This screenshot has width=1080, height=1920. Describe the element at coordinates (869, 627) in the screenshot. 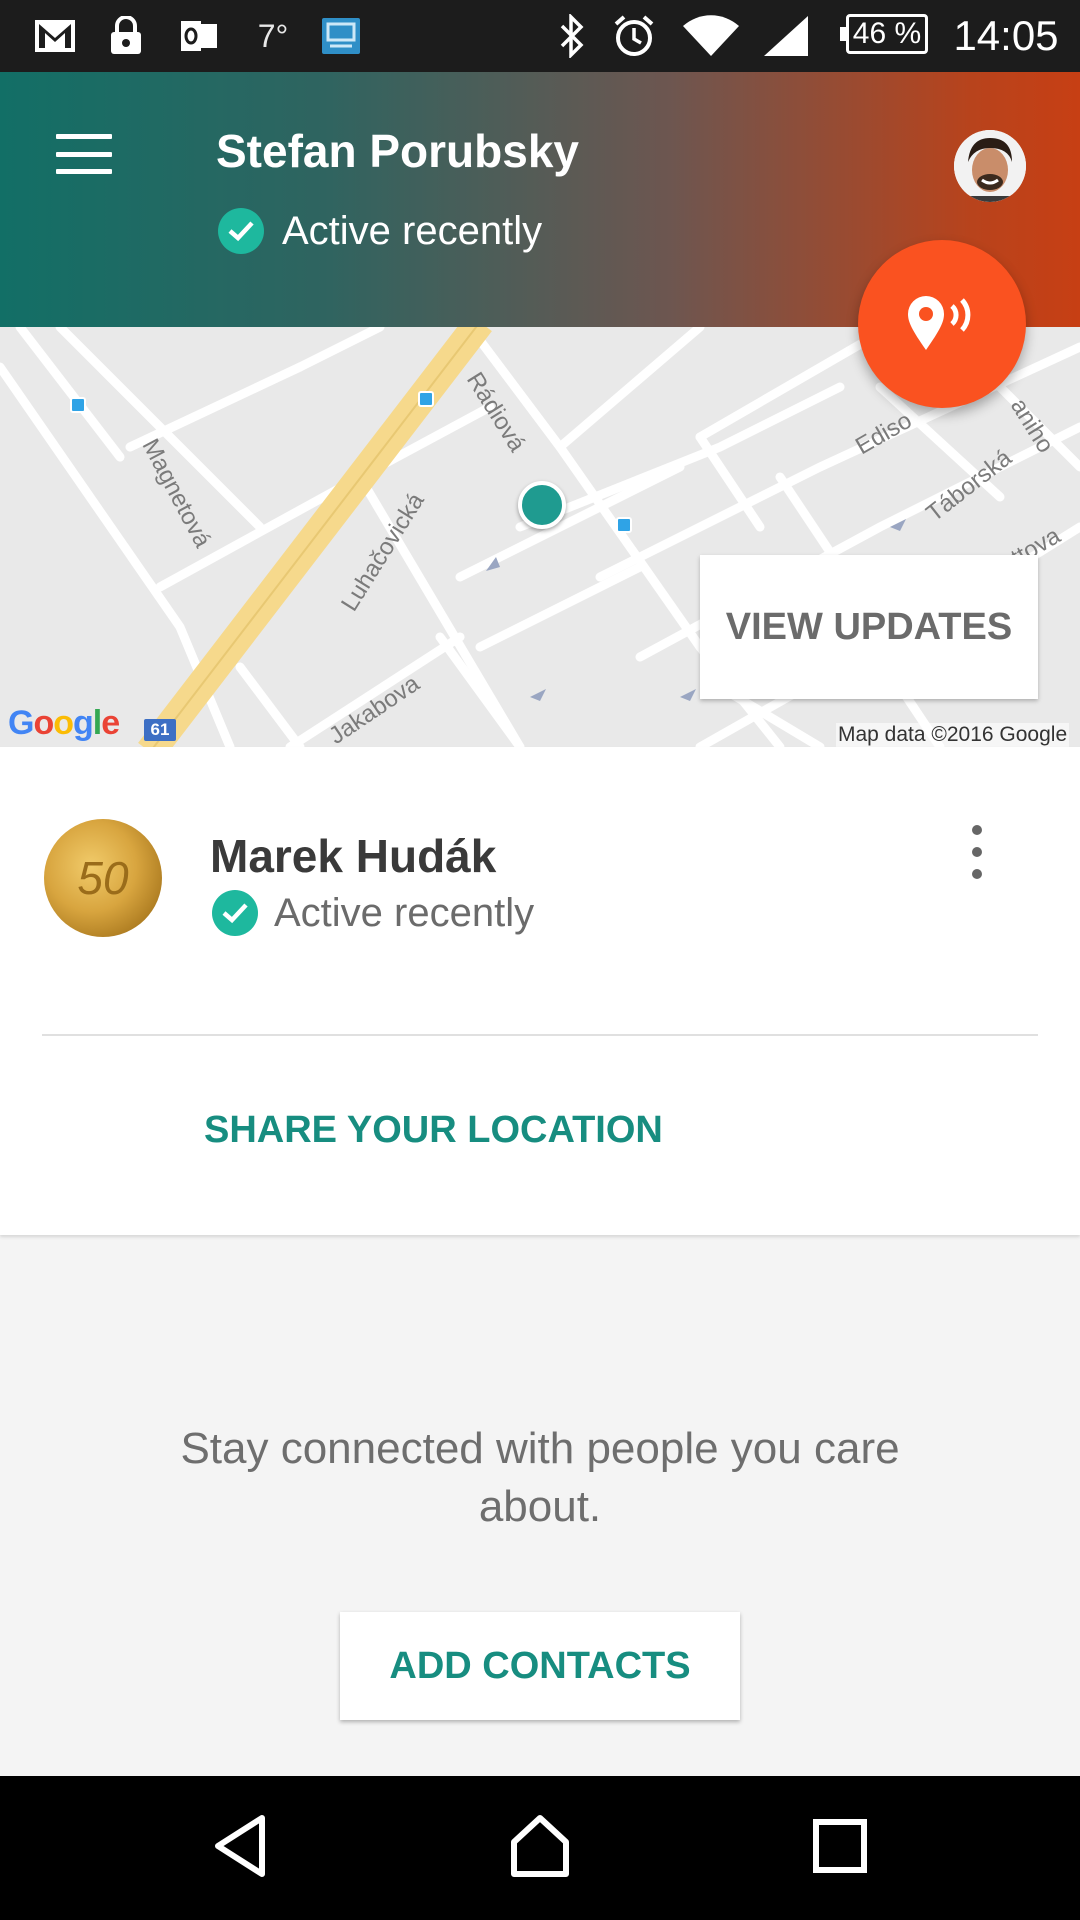

I see `view-updates-button: VIEW UPDATES` at that location.